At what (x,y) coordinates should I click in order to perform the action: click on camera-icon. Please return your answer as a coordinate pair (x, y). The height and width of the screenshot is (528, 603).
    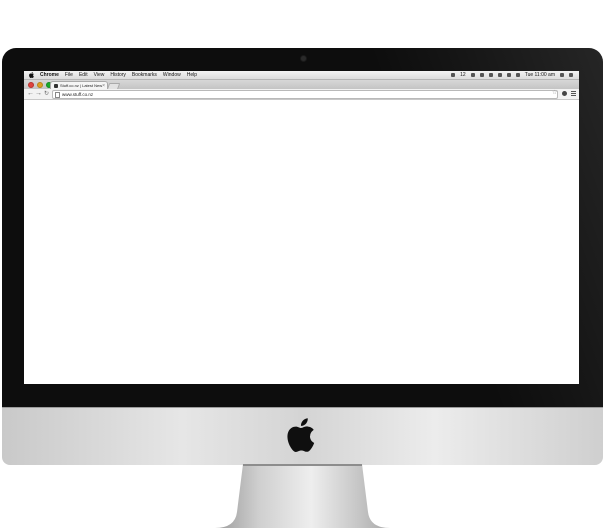
    Looking at the image, I should click on (303, 58).